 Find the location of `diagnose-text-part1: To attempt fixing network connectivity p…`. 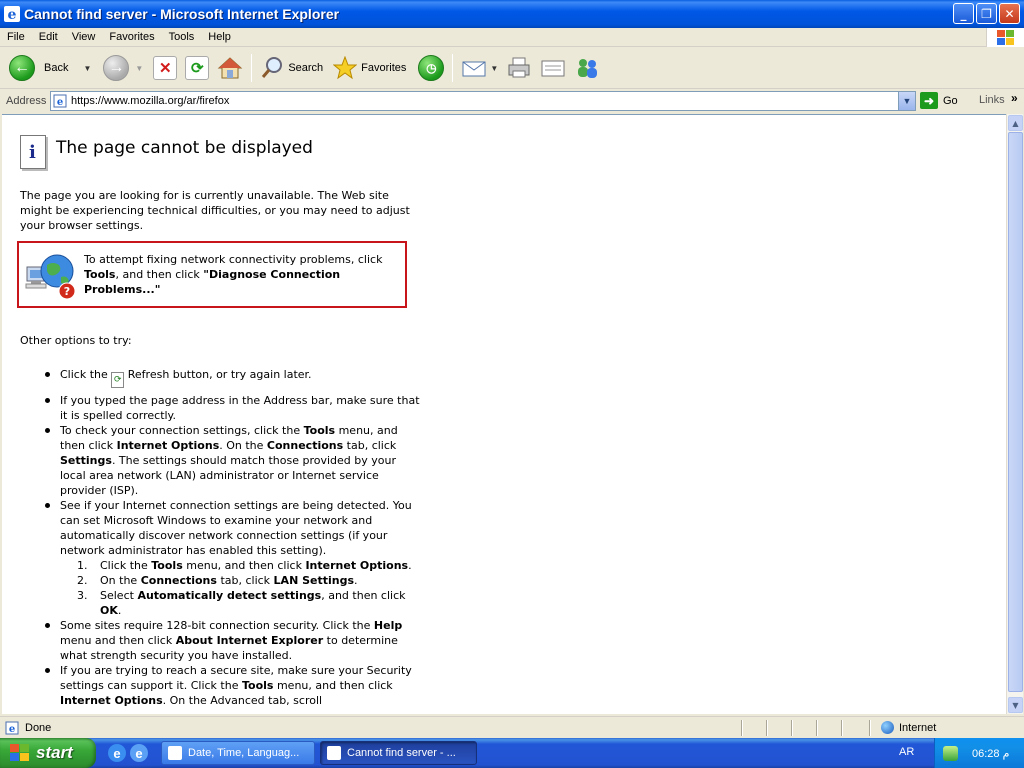

diagnose-text-part1: To attempt fixing network connectivity p… is located at coordinates (233, 259).